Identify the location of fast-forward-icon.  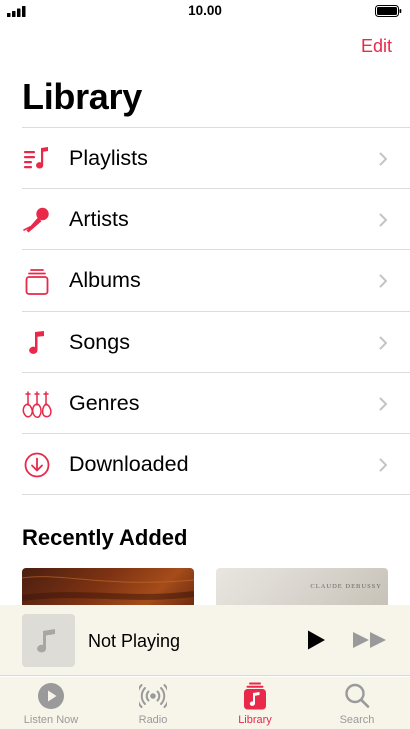
(370, 640).